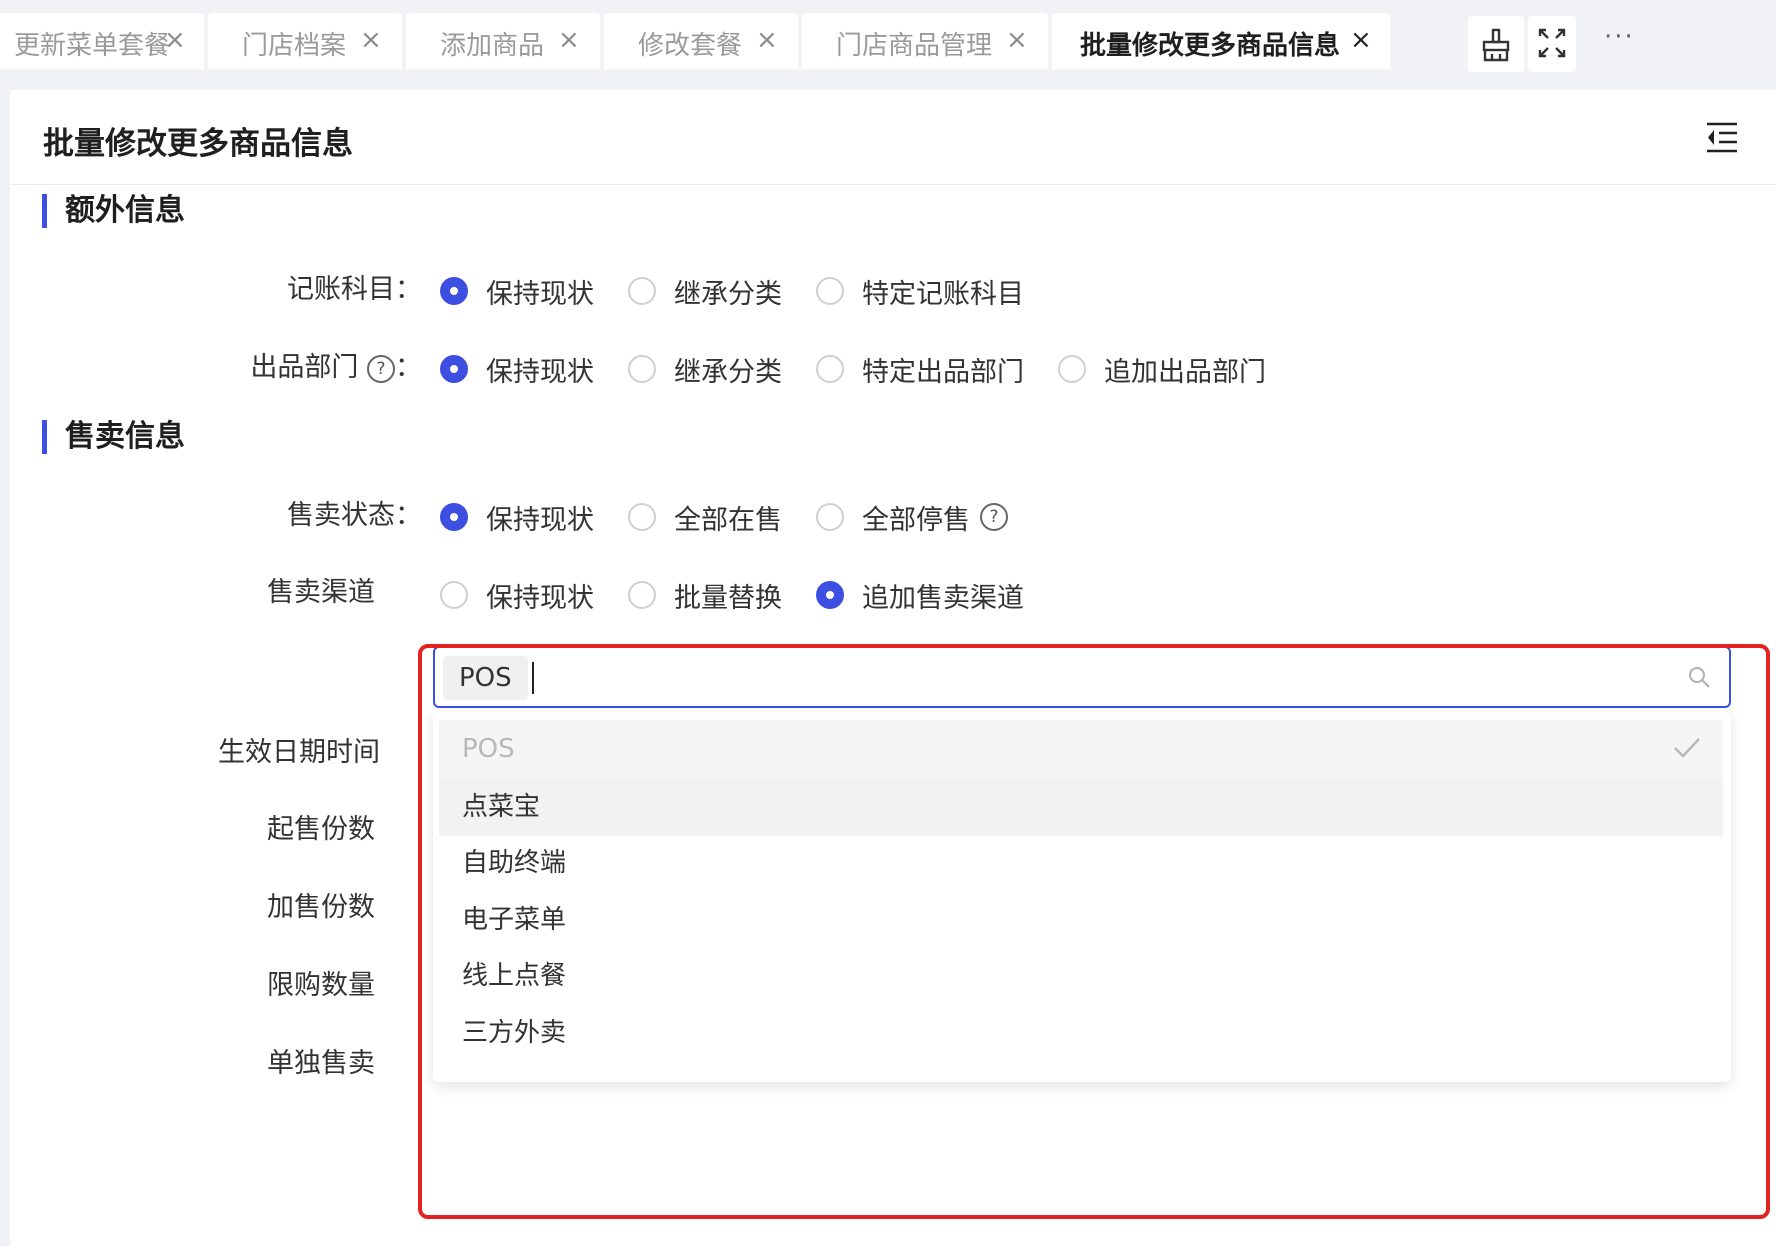 This screenshot has width=1776, height=1246. I want to click on tab-label: 添加商品, so click(492, 46).